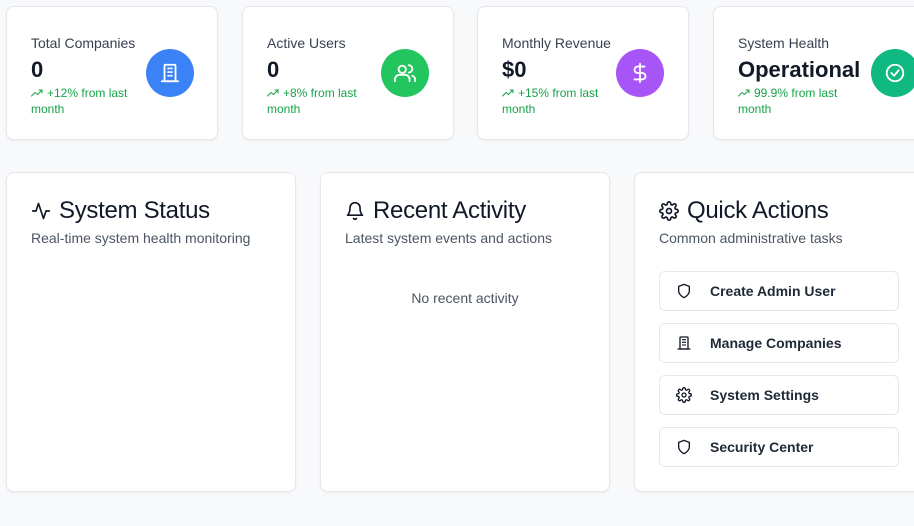 The height and width of the screenshot is (526, 914). Describe the element at coordinates (83, 43) in the screenshot. I see `stat-title: Total Companies` at that location.